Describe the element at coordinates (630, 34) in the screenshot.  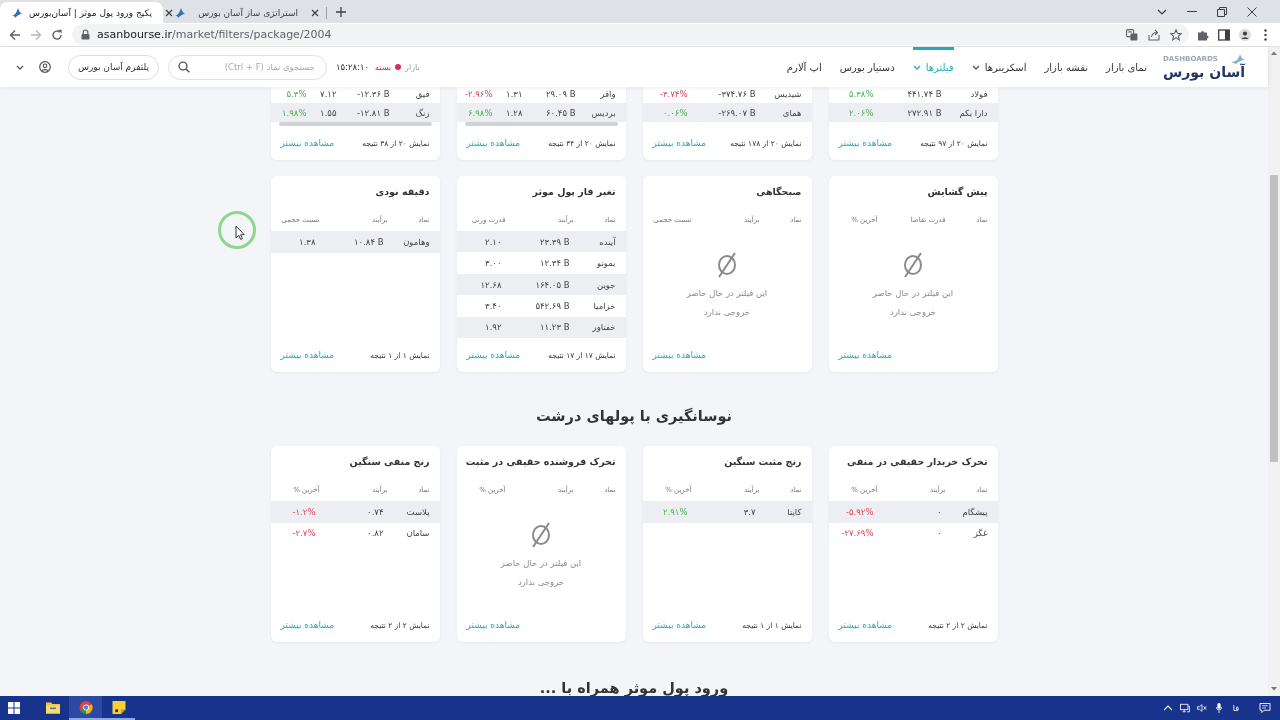
I see `address-field: asanbourse.ir/market/filters/package/2004` at that location.